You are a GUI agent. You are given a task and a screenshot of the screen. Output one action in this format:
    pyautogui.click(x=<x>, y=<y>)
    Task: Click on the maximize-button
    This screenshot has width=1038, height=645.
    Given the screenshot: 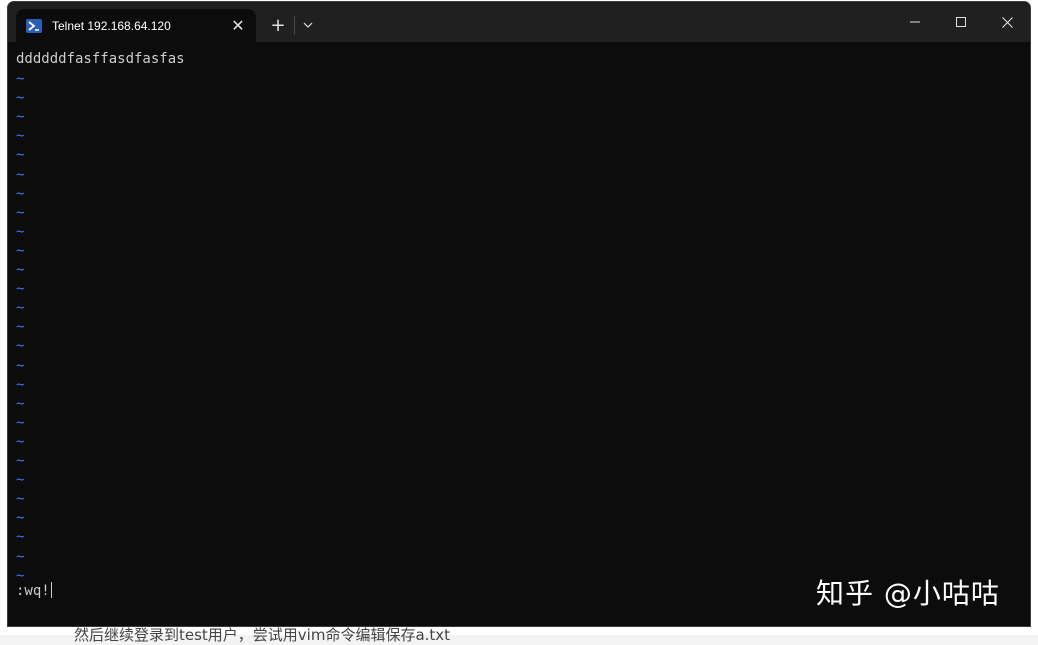 What is the action you would take?
    pyautogui.click(x=961, y=22)
    